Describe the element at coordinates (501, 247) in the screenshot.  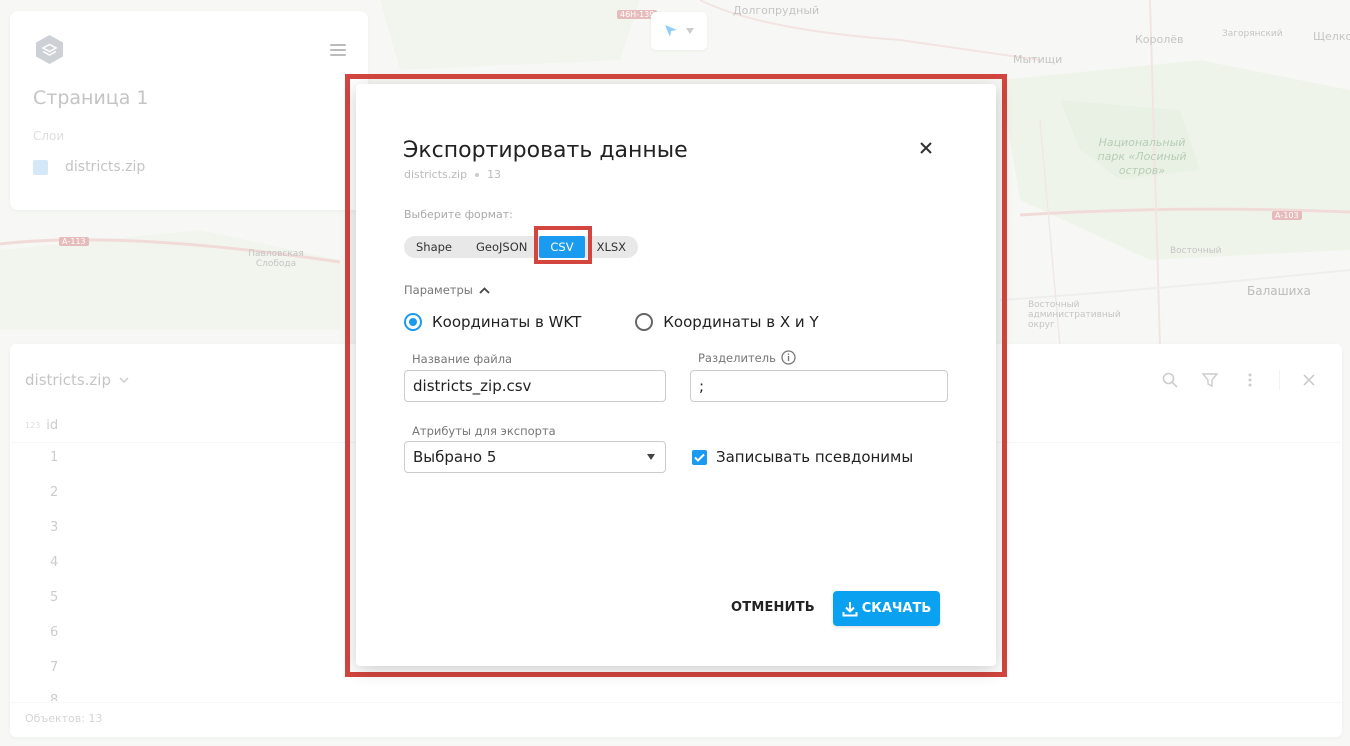
I see `format-option-geojson: GeoJSON` at that location.